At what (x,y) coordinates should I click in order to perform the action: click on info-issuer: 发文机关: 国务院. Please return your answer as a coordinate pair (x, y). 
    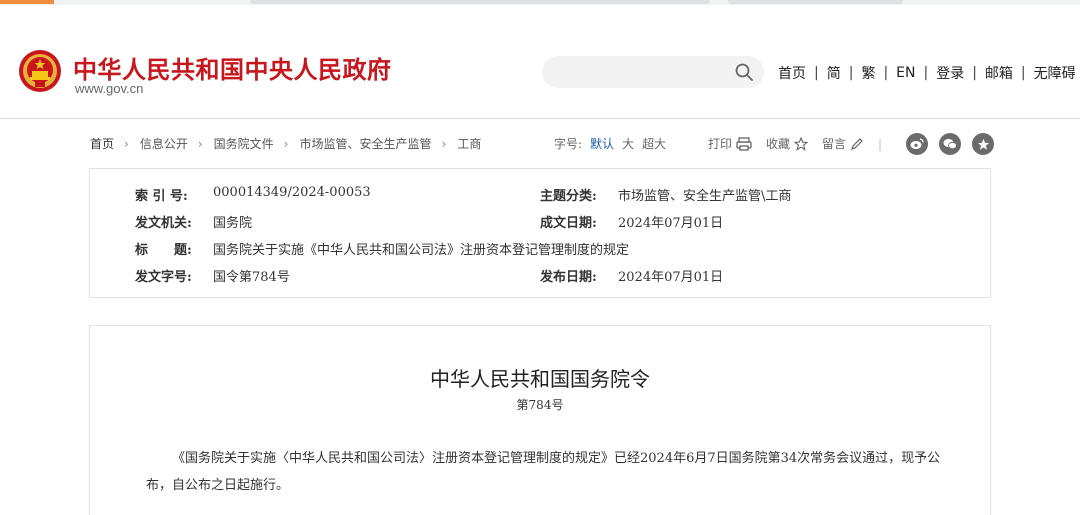
    Looking at the image, I should click on (193, 221).